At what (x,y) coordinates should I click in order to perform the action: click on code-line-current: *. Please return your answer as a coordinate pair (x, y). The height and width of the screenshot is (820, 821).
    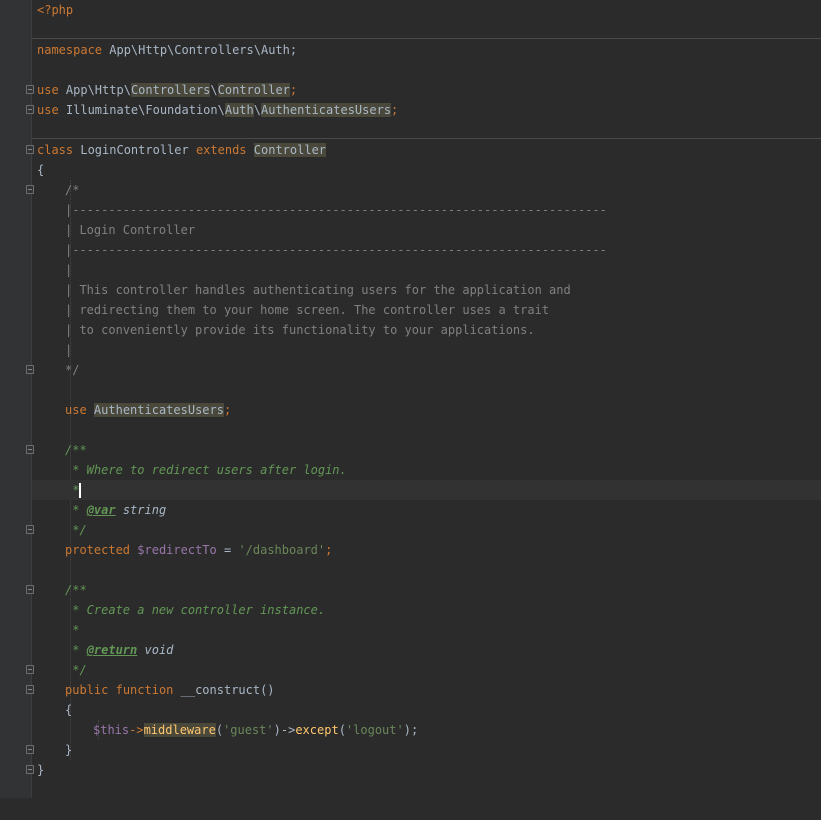
    Looking at the image, I should click on (426, 490).